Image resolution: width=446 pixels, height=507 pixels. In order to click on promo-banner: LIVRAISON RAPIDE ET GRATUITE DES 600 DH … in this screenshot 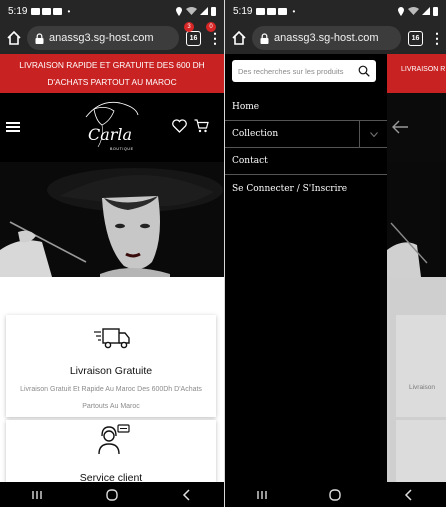, I will do `click(112, 73)`.